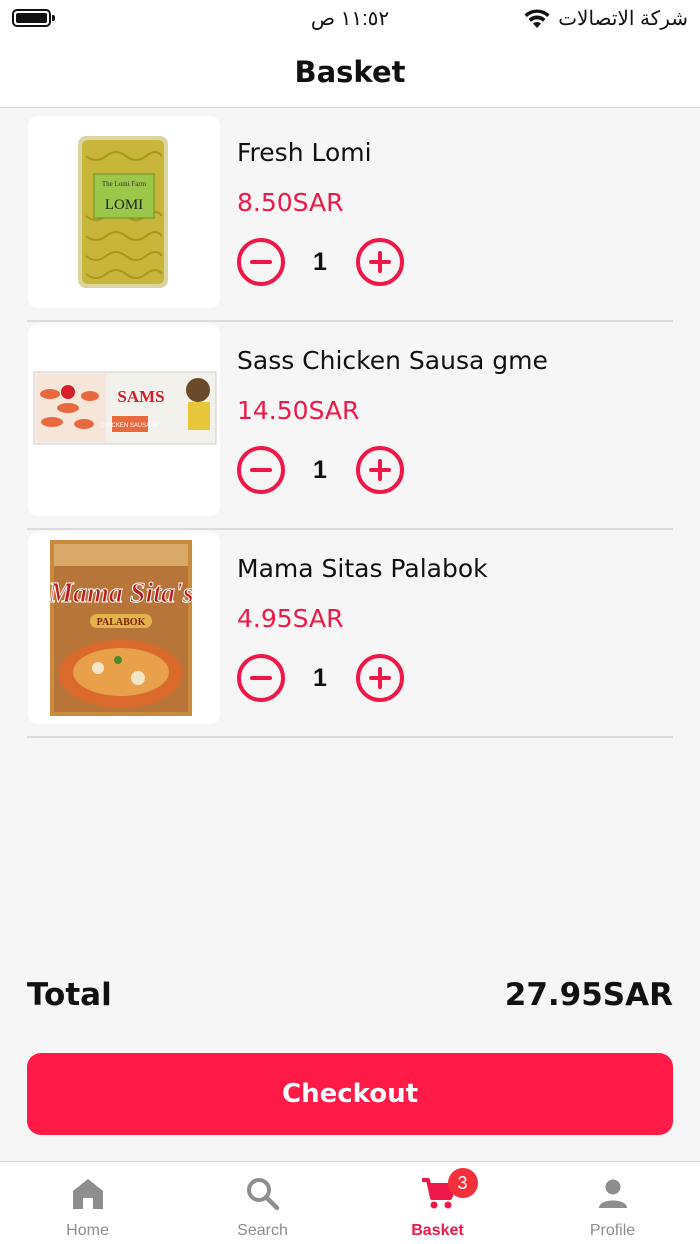 The width and height of the screenshot is (700, 1244). What do you see at coordinates (262, 1230) in the screenshot?
I see `tab-label: Search` at bounding box center [262, 1230].